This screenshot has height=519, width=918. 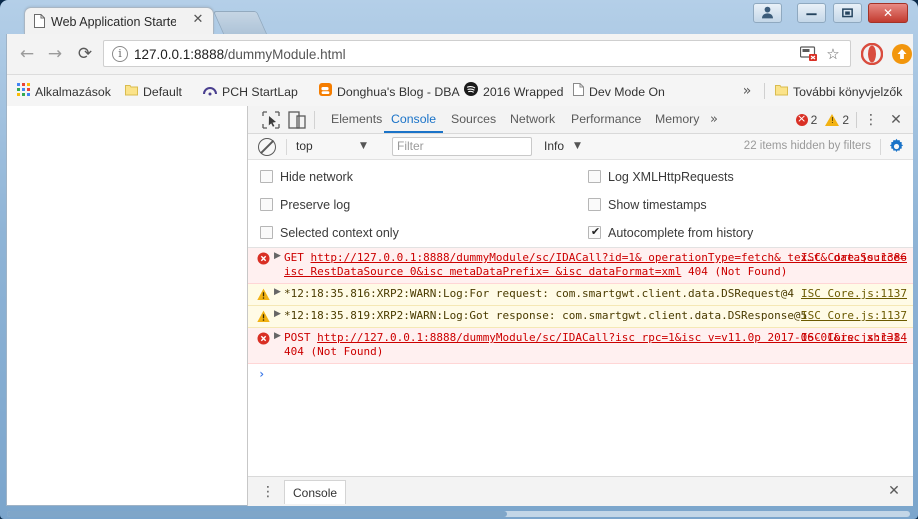 I want to click on window-caption-buttons: ✕, so click(x=829, y=14).